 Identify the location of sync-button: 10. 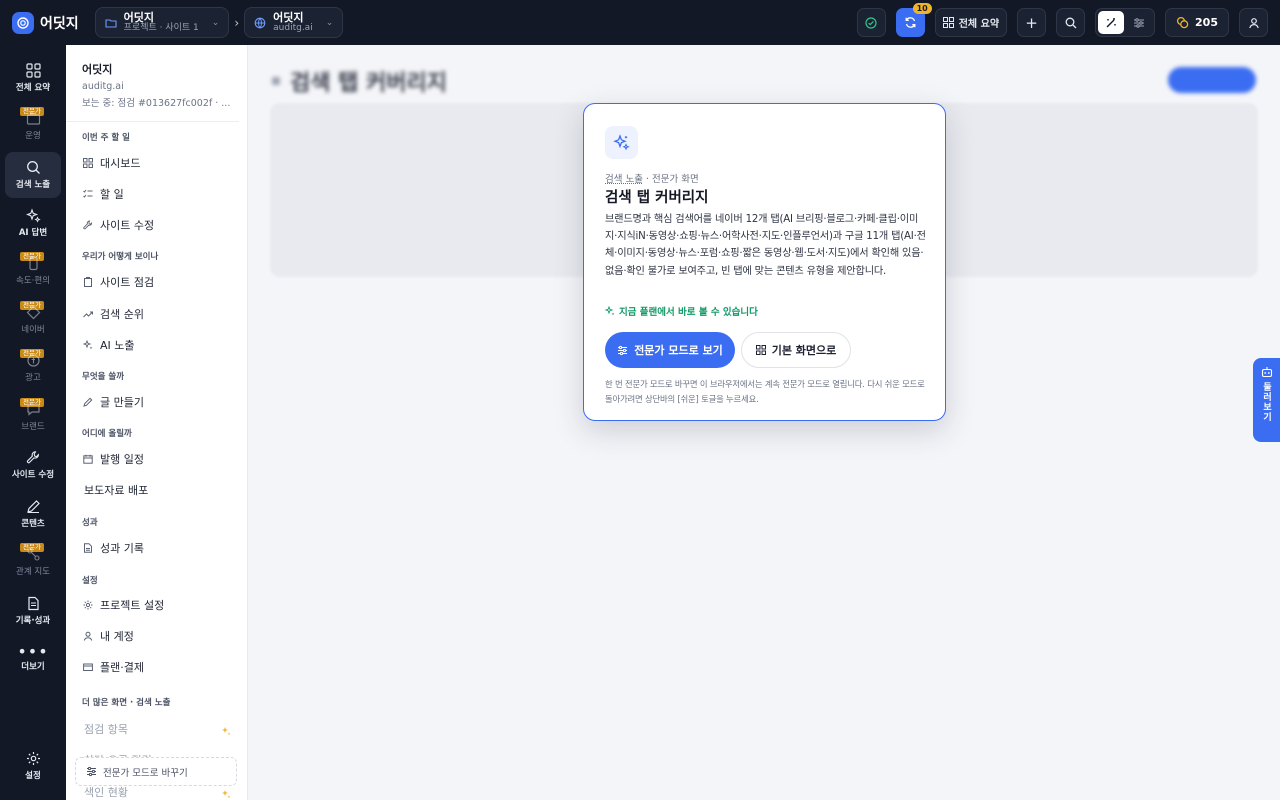
(913, 20).